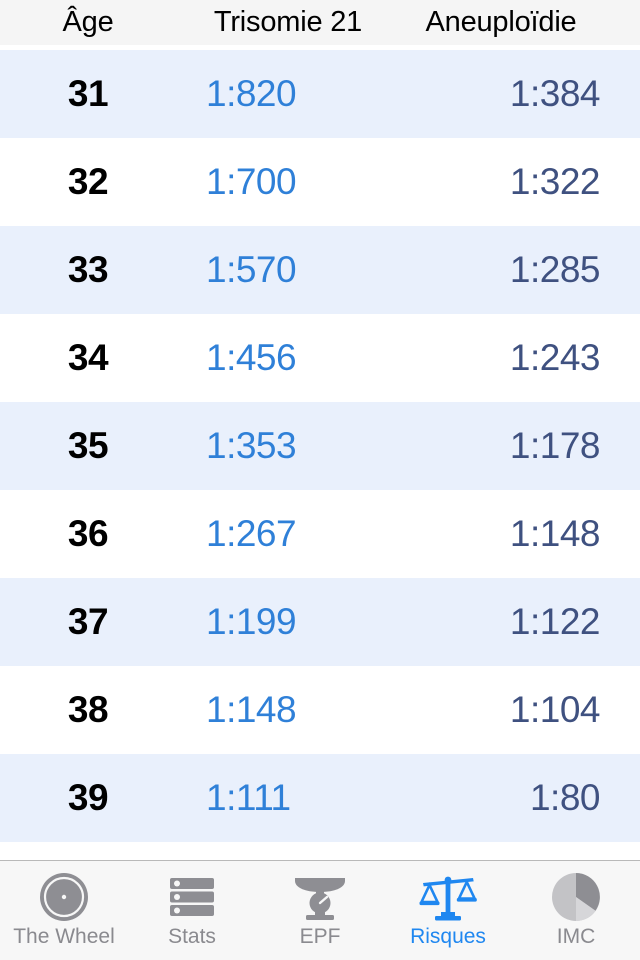 Image resolution: width=640 pixels, height=960 pixels. Describe the element at coordinates (251, 357) in the screenshot. I see `cell-trisomie: 1:456` at that location.